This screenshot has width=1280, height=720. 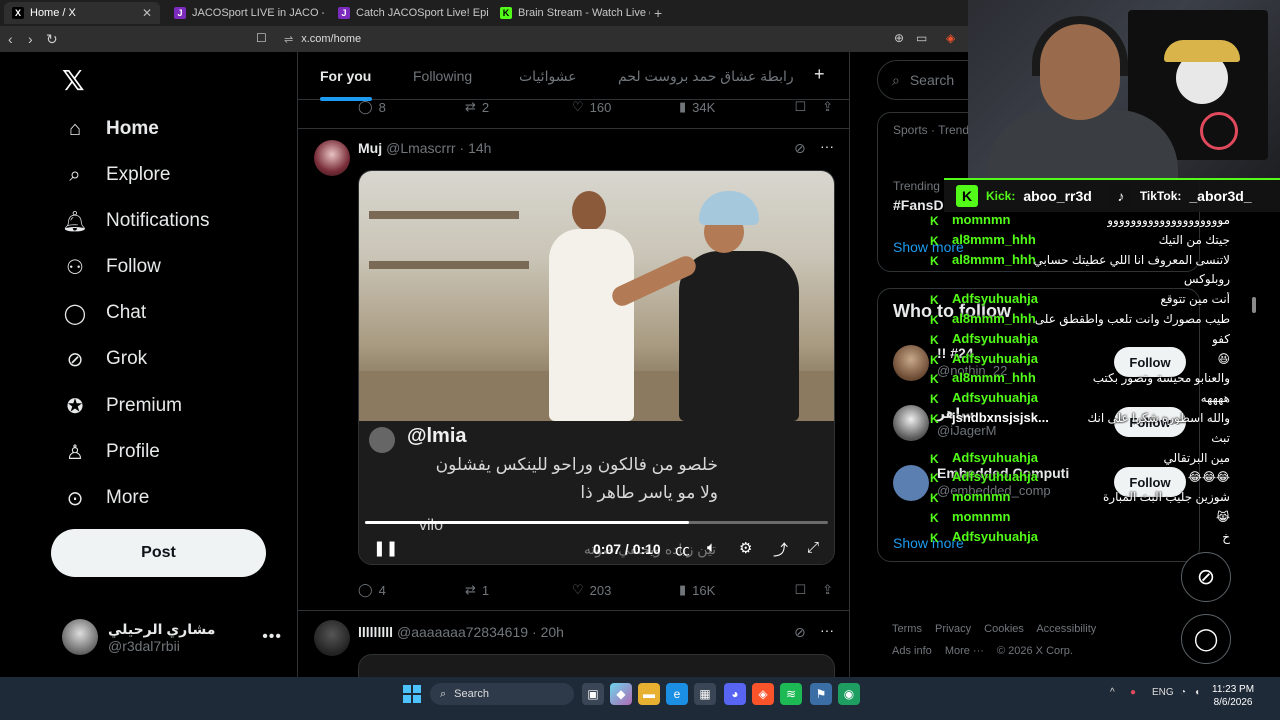 I want to click on app-icon: ◉, so click(x=849, y=694).